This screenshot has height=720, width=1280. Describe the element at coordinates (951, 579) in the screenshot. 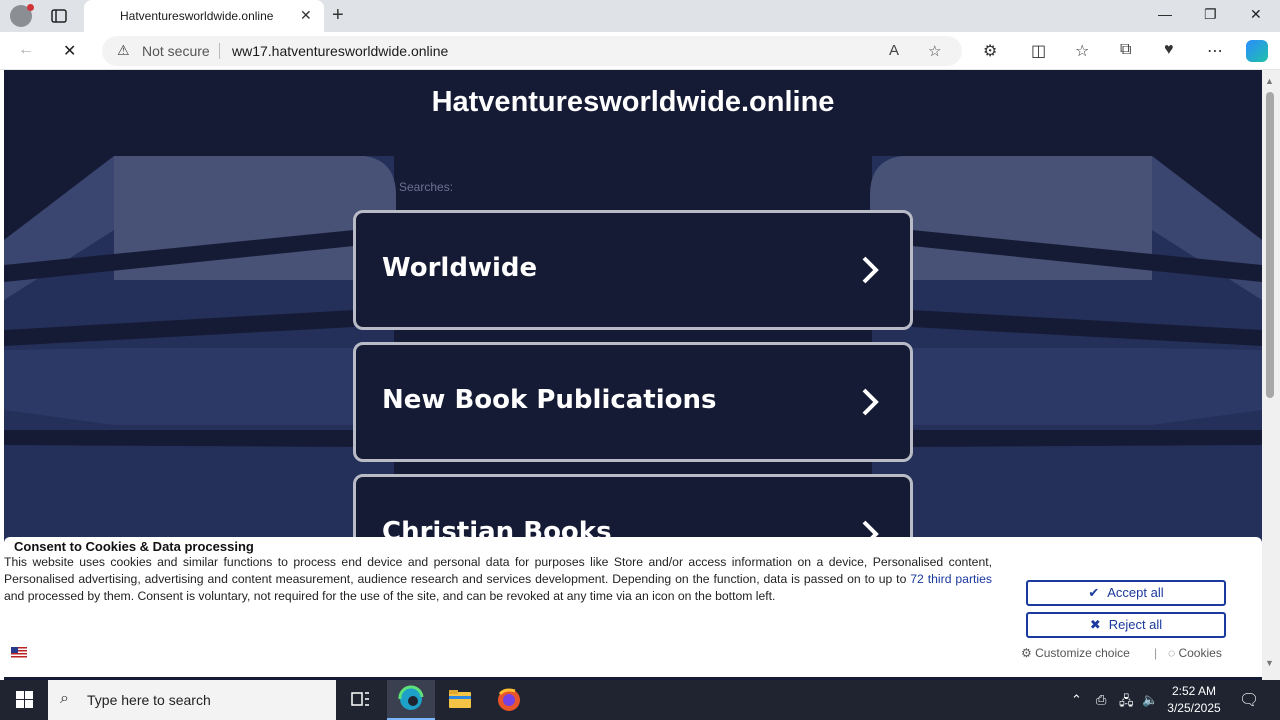

I see `third-parties-link: 72 third parties` at that location.